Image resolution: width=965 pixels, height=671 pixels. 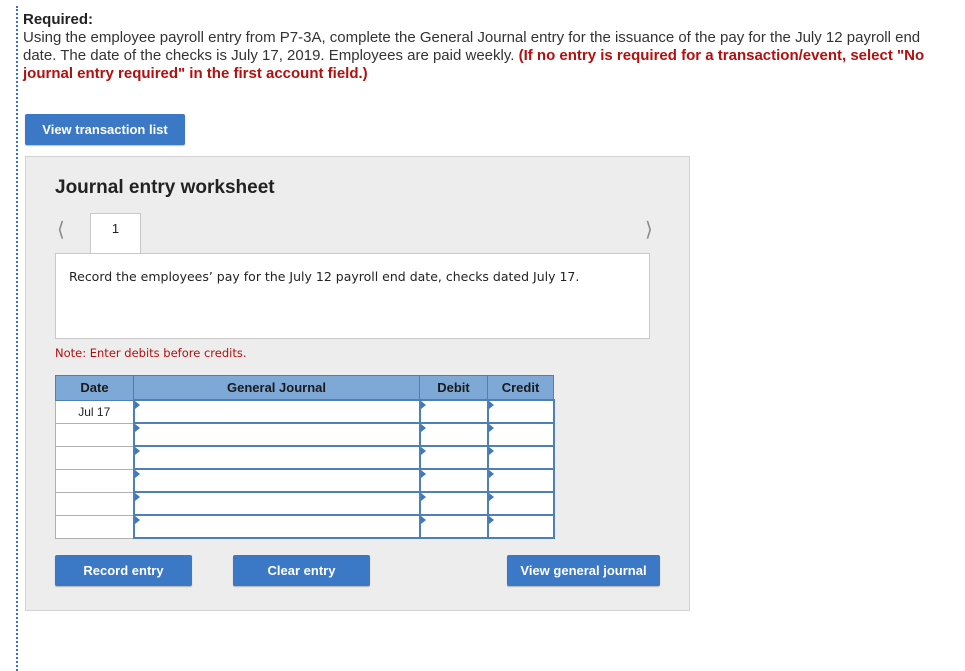 I want to click on journal-table: Date General Journal Debit Credit Jul 17, so click(x=305, y=457).